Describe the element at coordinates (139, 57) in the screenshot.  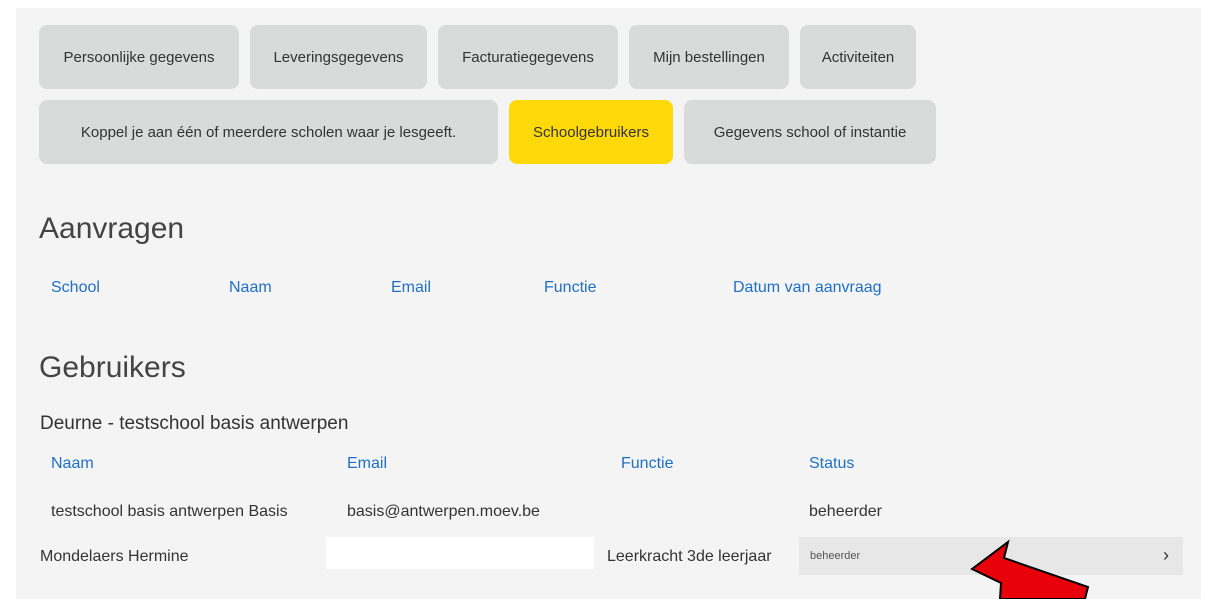
I see `tab-persoonlijke-gegevens: Persoonlijke gegevens` at that location.